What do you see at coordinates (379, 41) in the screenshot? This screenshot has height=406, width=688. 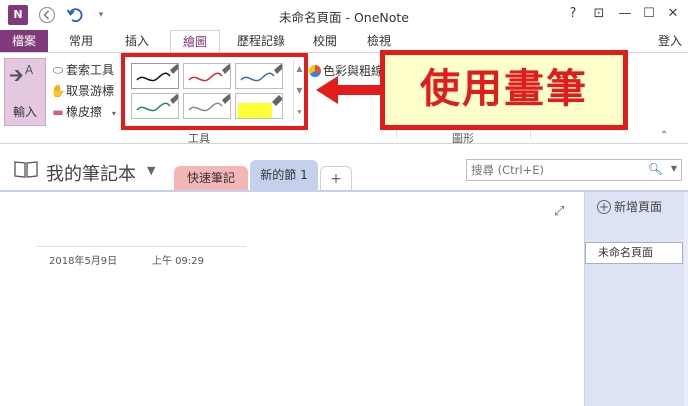 I see `tab-view: 檢視` at bounding box center [379, 41].